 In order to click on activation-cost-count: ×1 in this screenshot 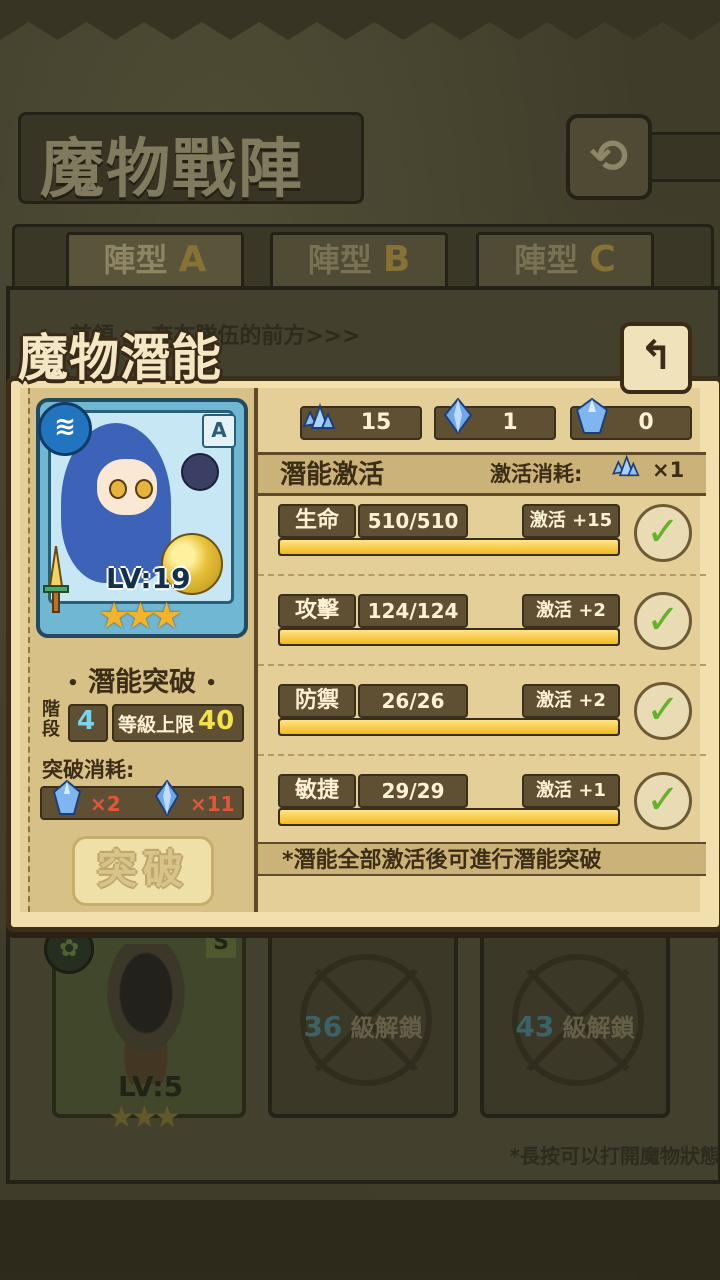, I will do `click(668, 470)`.